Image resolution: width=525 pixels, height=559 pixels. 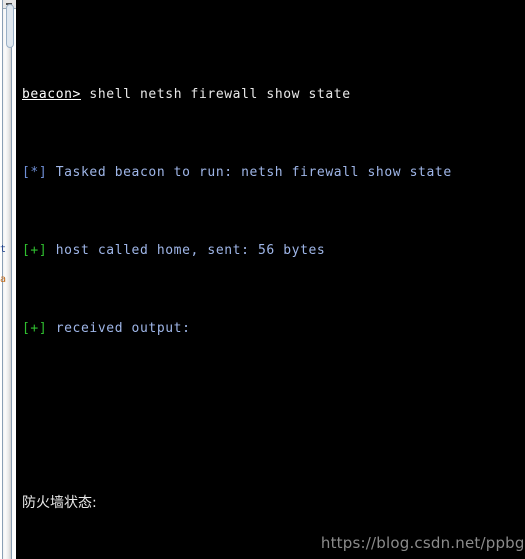 What do you see at coordinates (10, 26) in the screenshot?
I see `scrollbar-thumb` at bounding box center [10, 26].